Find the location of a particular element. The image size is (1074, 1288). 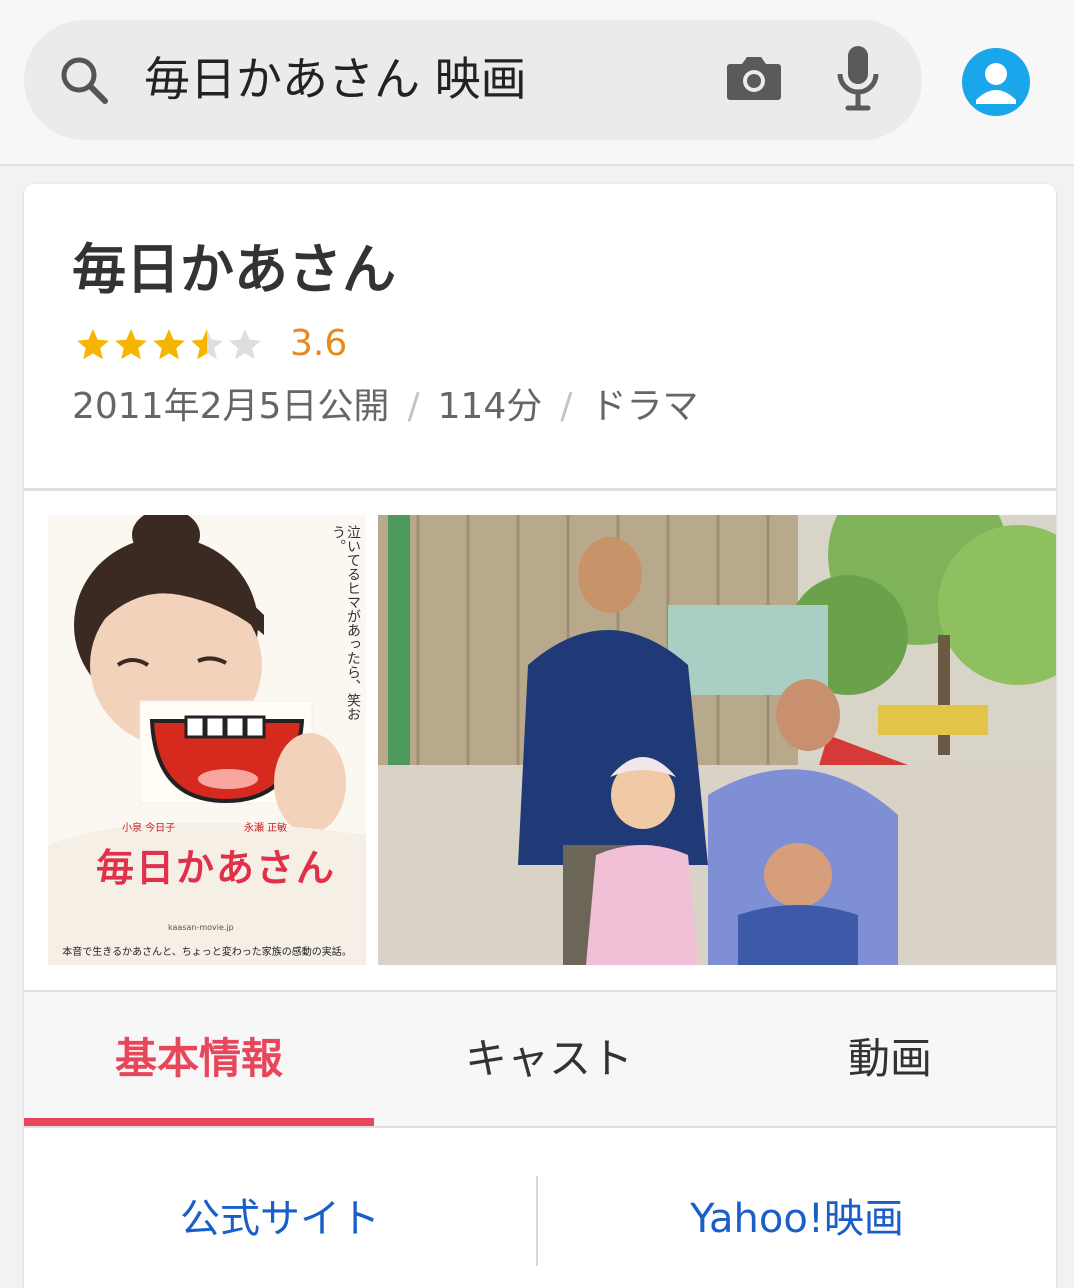

search-header: 毎日かあさん 映画 is located at coordinates (537, 83).